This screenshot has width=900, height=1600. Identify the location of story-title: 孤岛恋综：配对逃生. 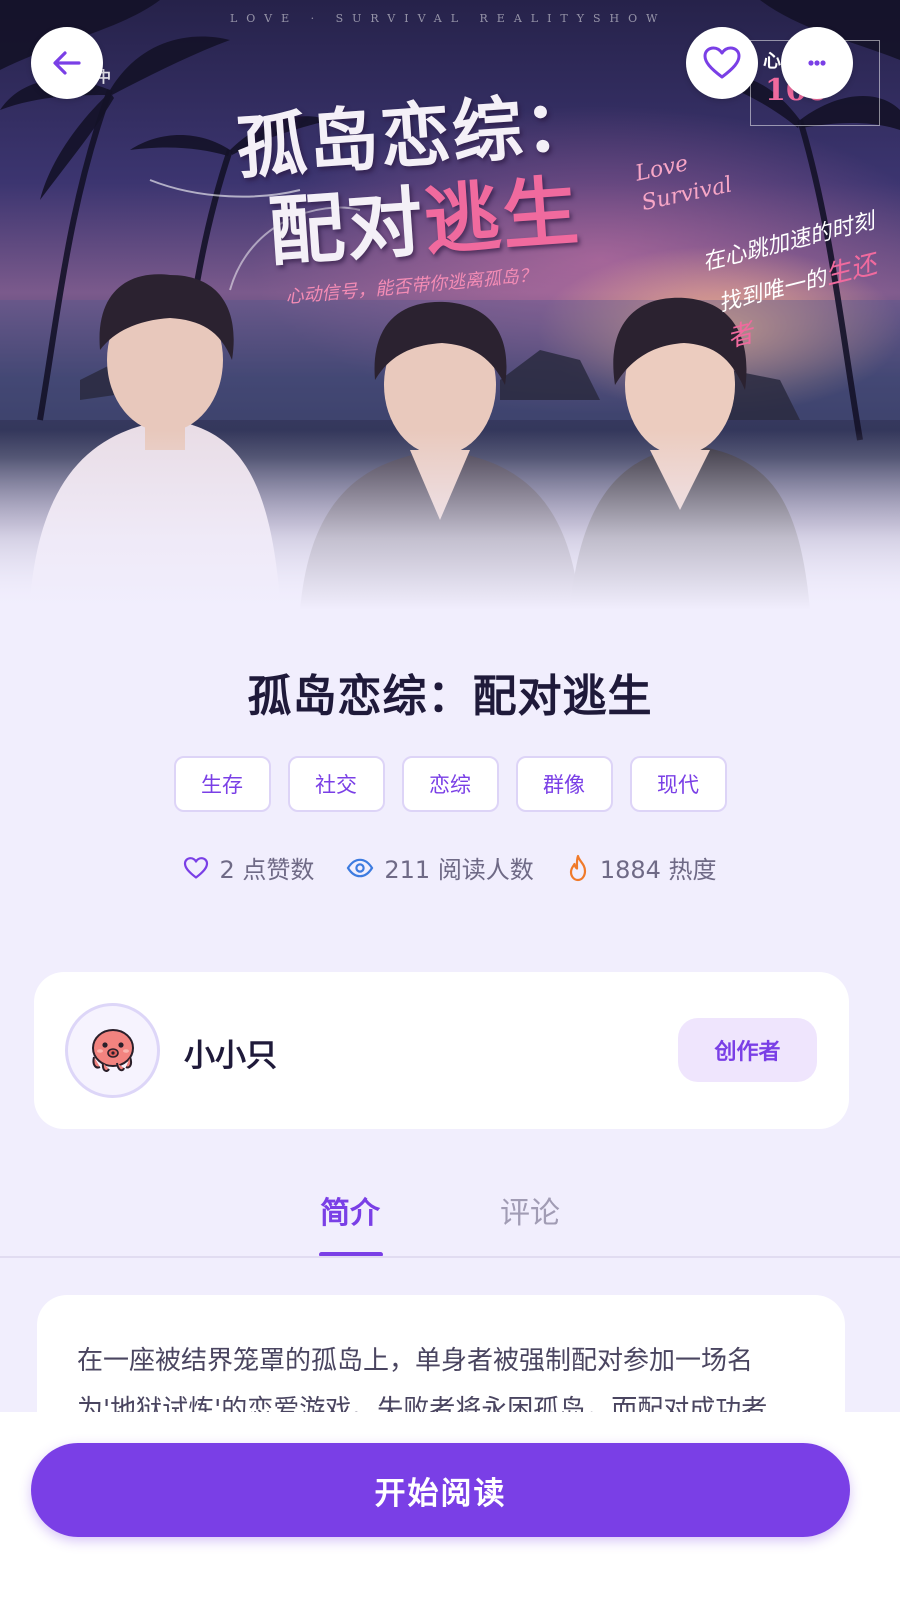
(450, 696).